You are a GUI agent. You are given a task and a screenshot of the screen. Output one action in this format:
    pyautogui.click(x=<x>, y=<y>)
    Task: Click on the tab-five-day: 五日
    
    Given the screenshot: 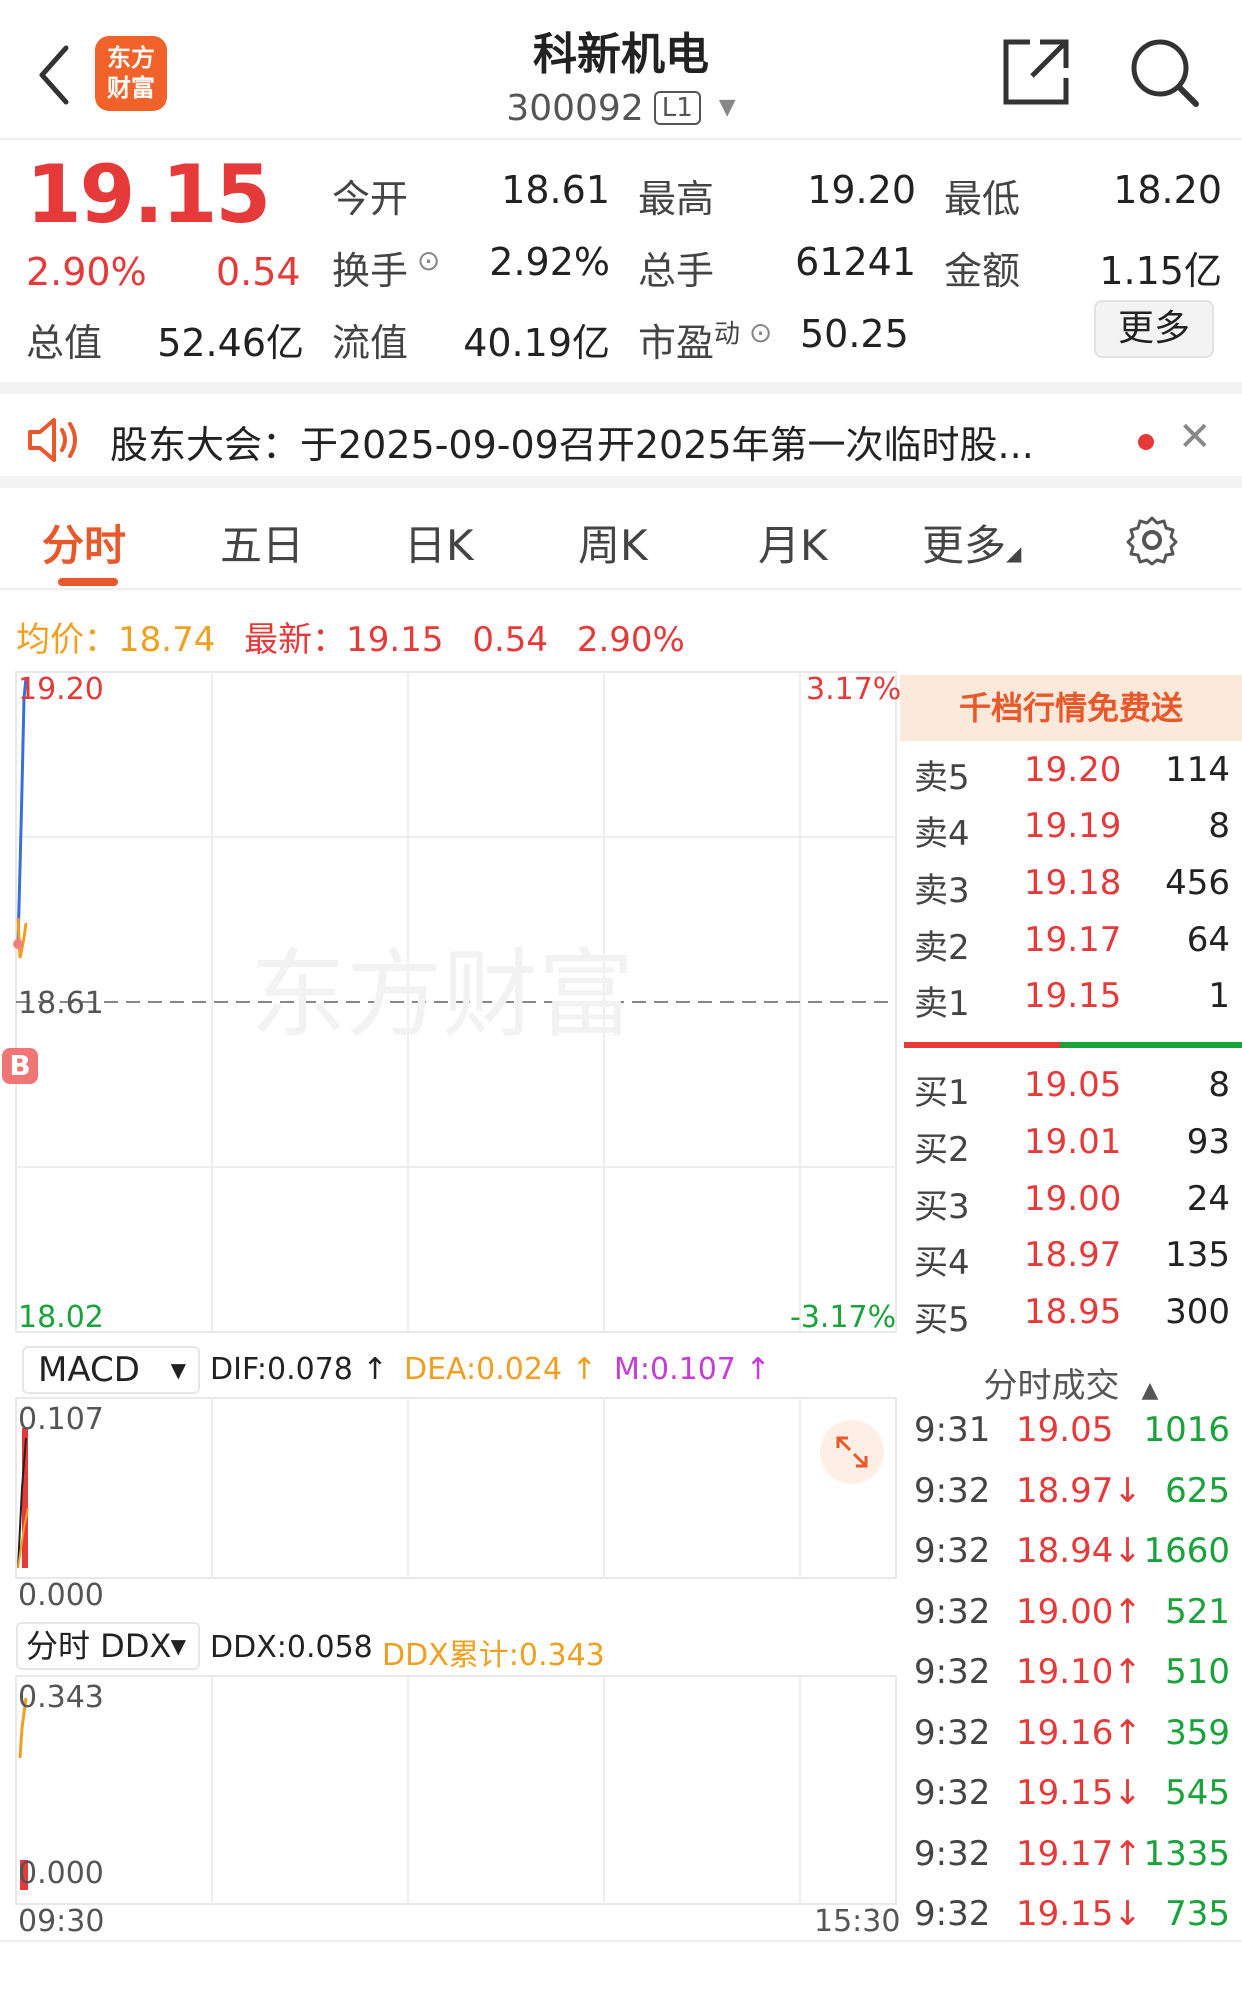 What is the action you would take?
    pyautogui.click(x=262, y=542)
    